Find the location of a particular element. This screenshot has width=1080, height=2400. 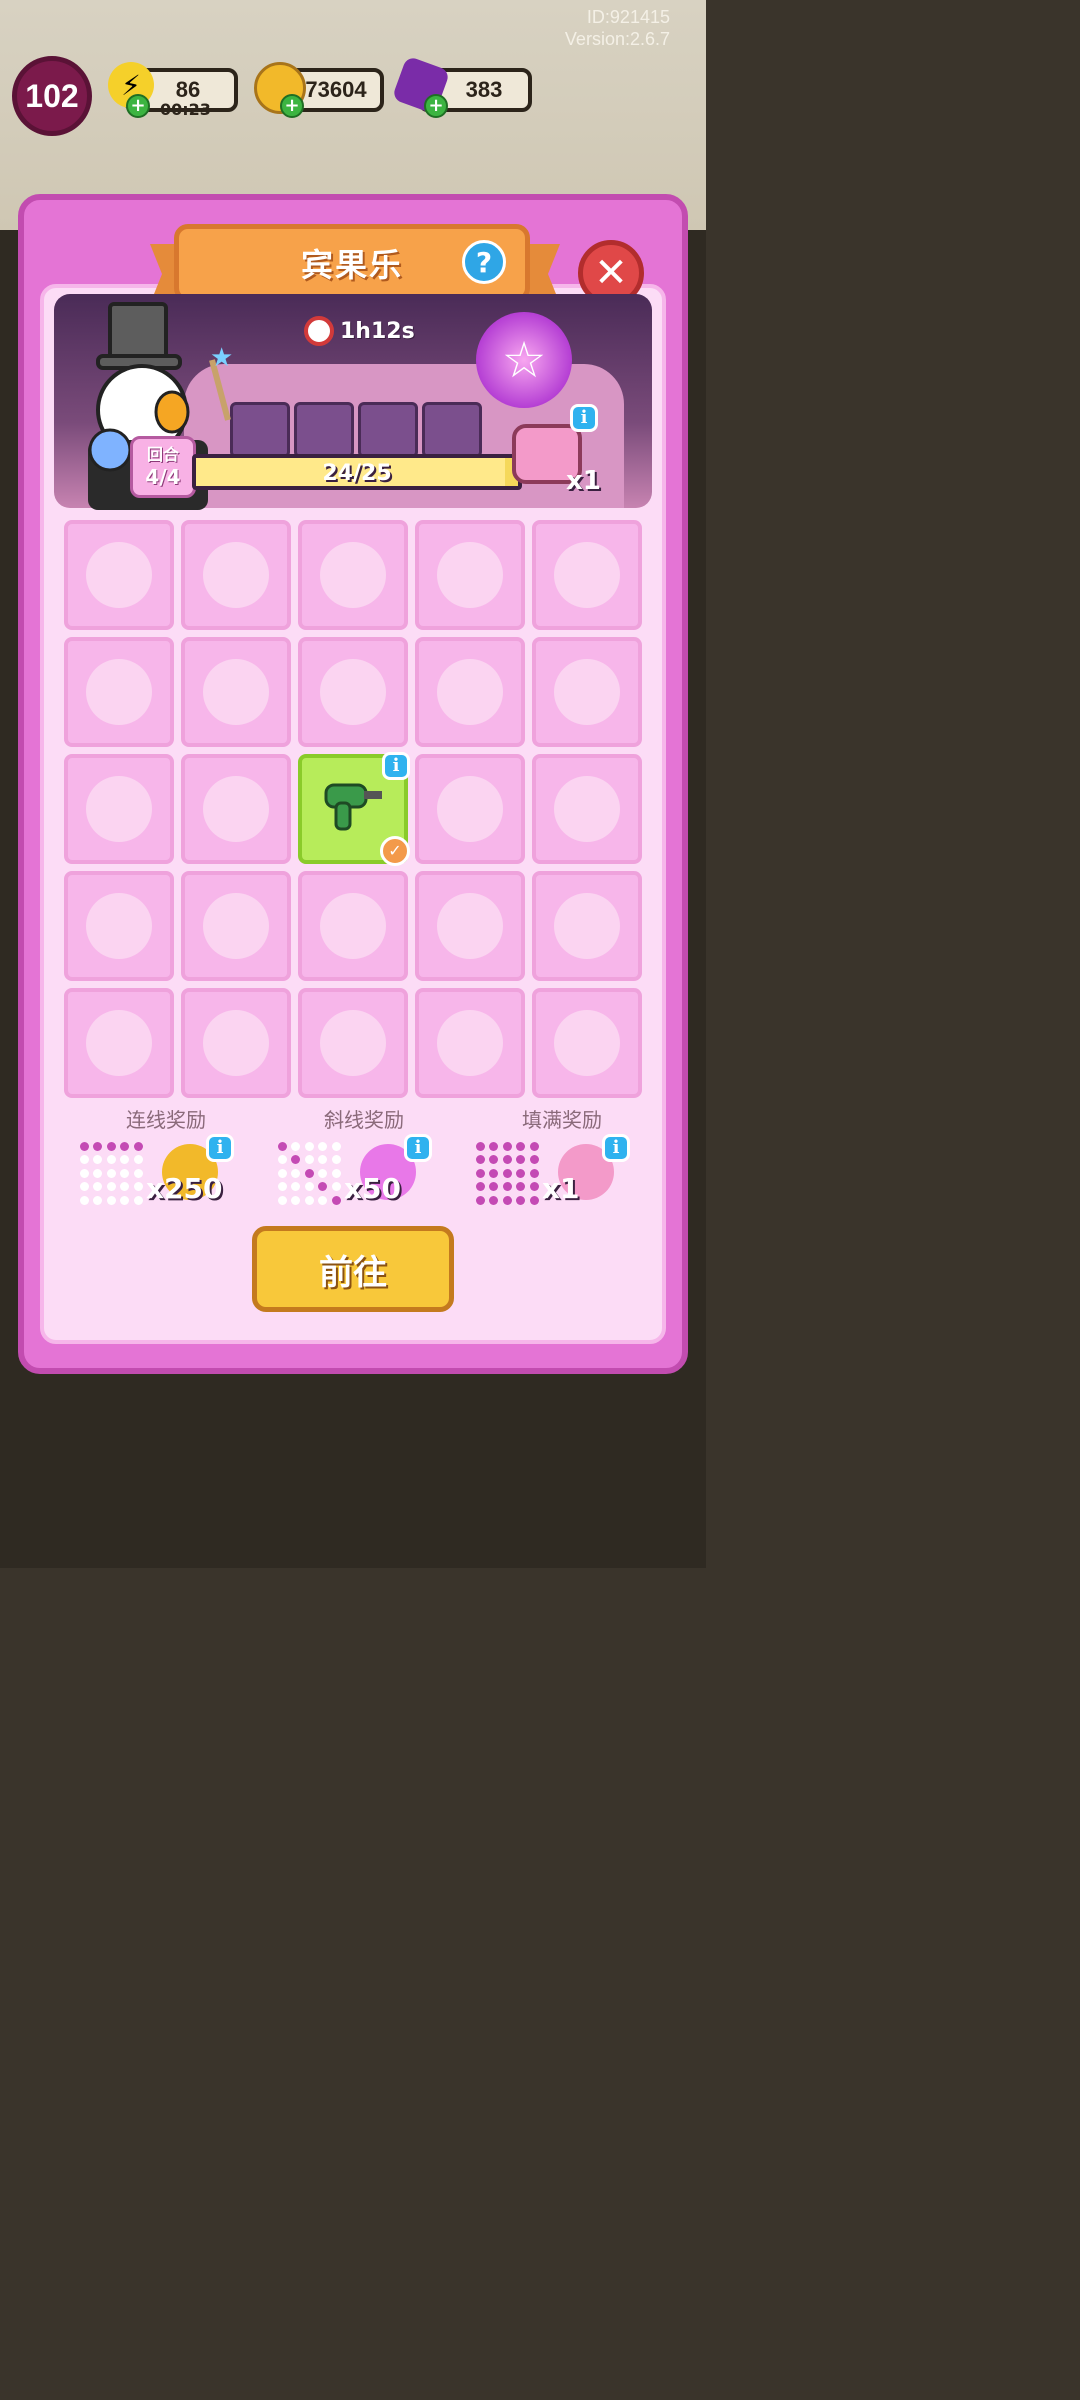

timer-value: 1h12s is located at coordinates (377, 331).